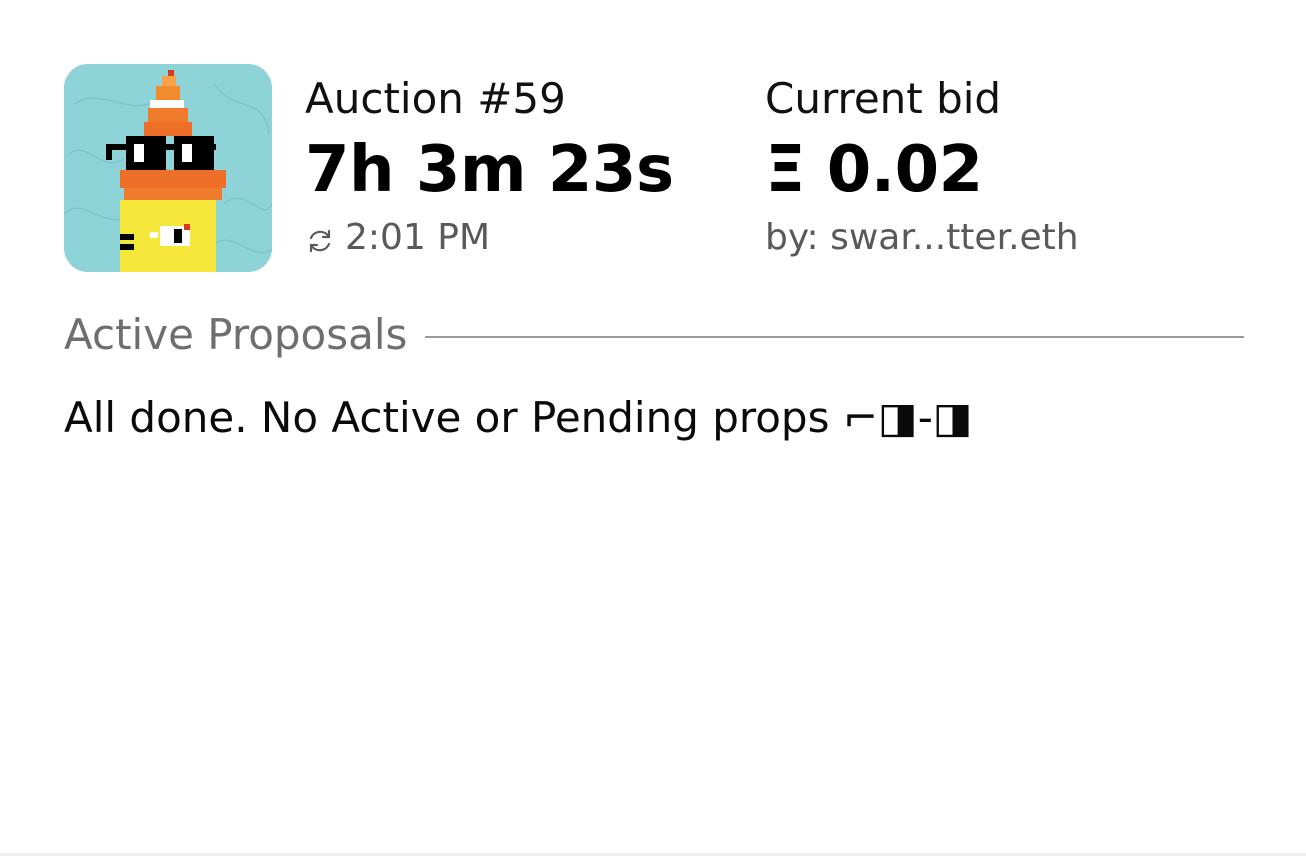  What do you see at coordinates (654, 335) in the screenshot?
I see `active-proposals-header: Active Proposals` at bounding box center [654, 335].